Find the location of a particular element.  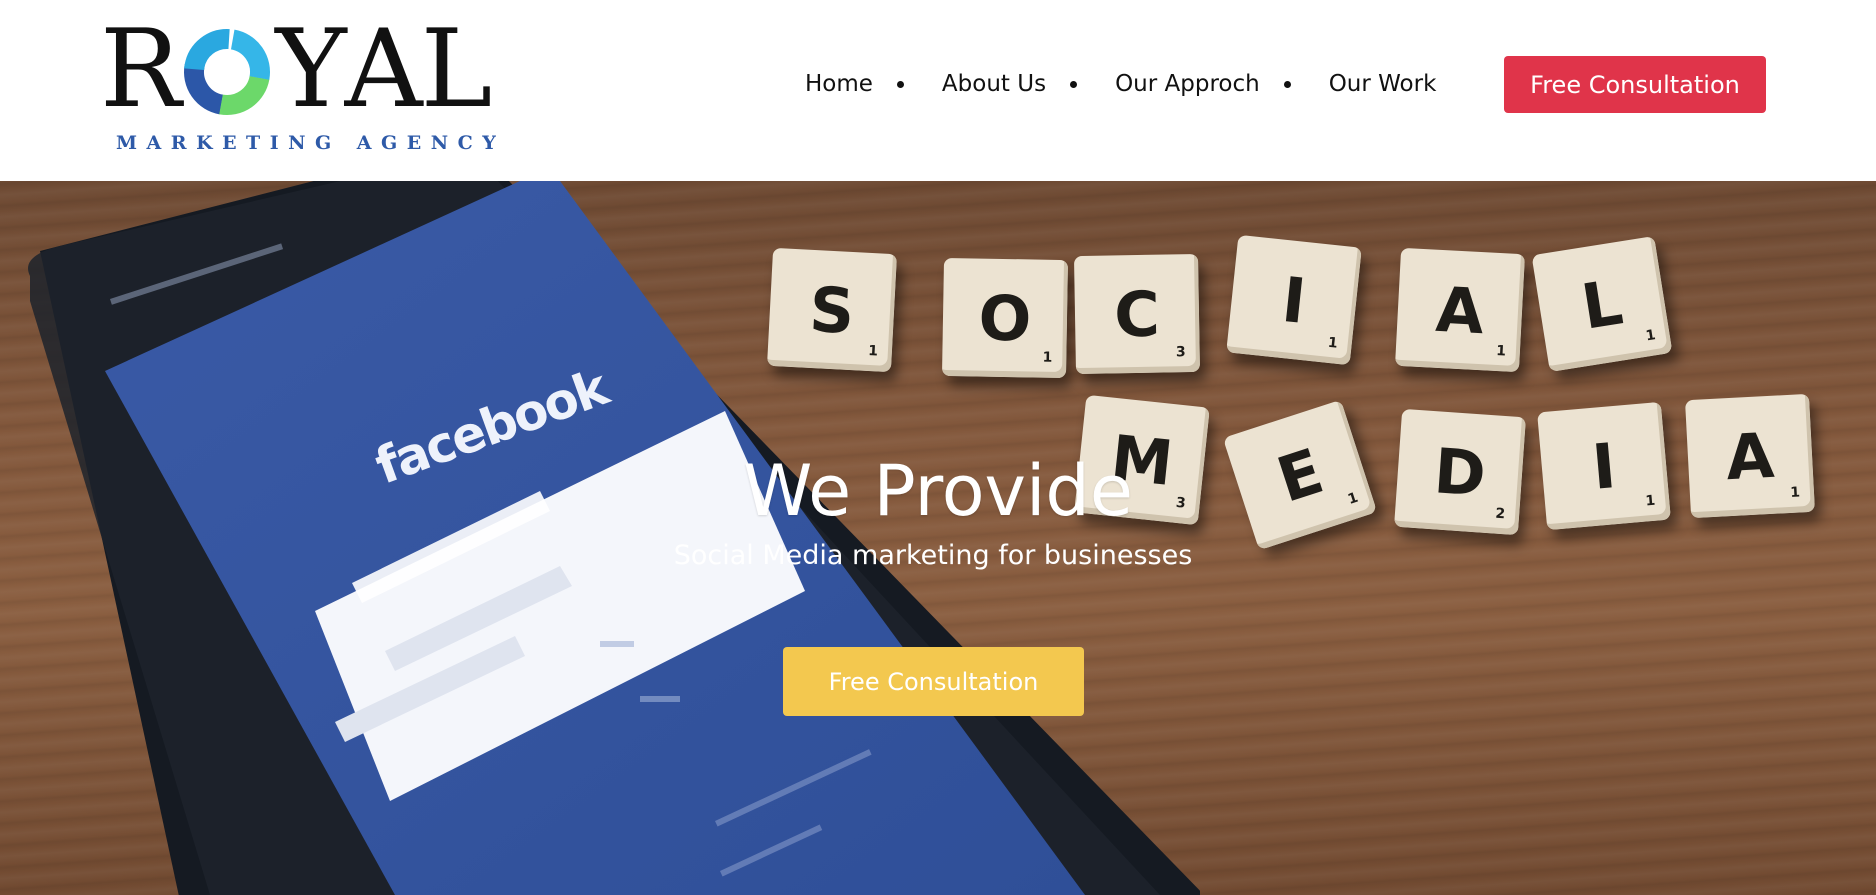

logo-letter-r: R is located at coordinates (140, 69).